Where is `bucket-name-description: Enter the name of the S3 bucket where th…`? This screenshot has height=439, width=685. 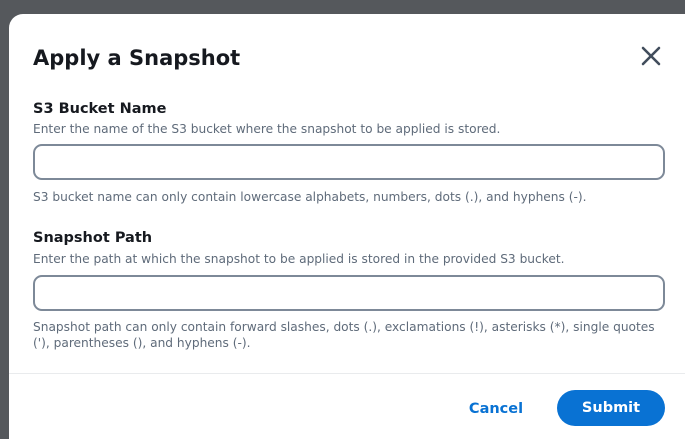
bucket-name-description: Enter the name of the S3 bucket where th… is located at coordinates (267, 129).